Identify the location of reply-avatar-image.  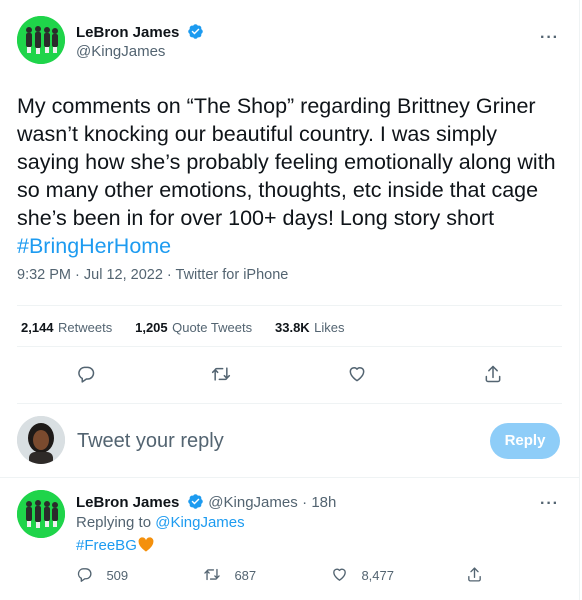
(41, 514).